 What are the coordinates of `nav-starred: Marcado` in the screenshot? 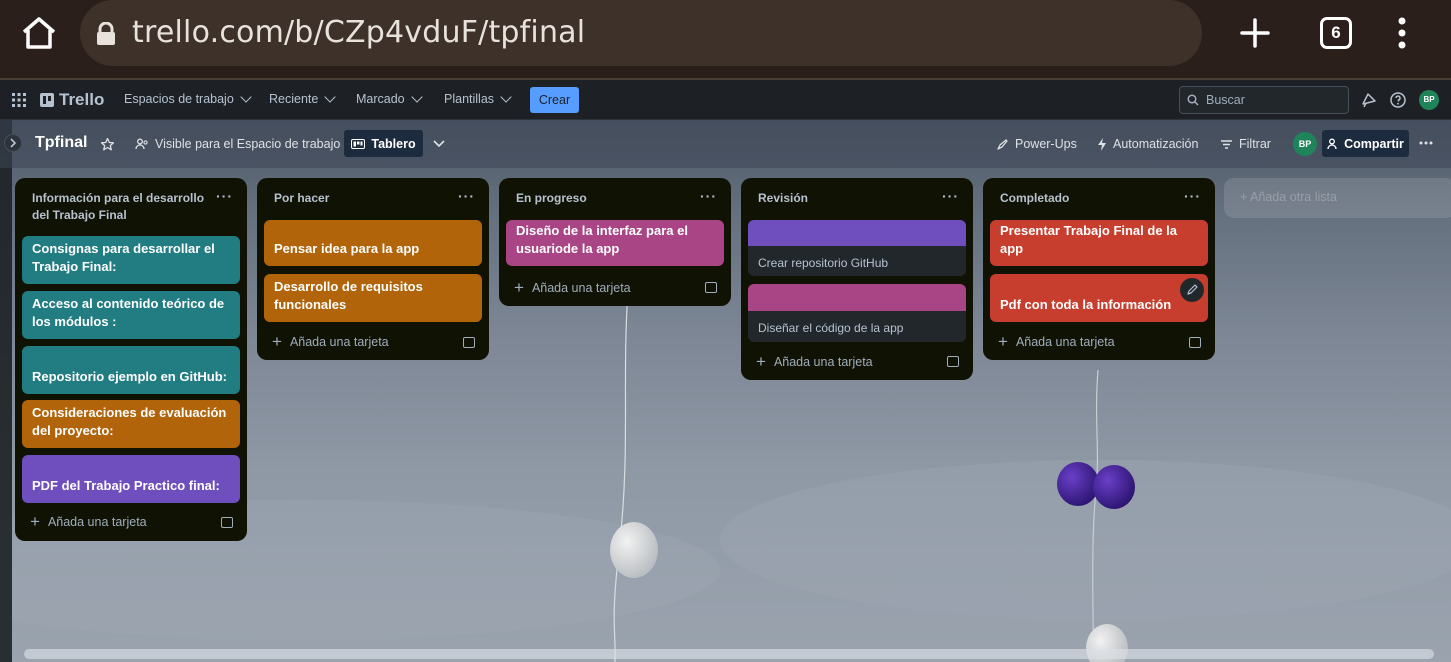 It's located at (389, 98).